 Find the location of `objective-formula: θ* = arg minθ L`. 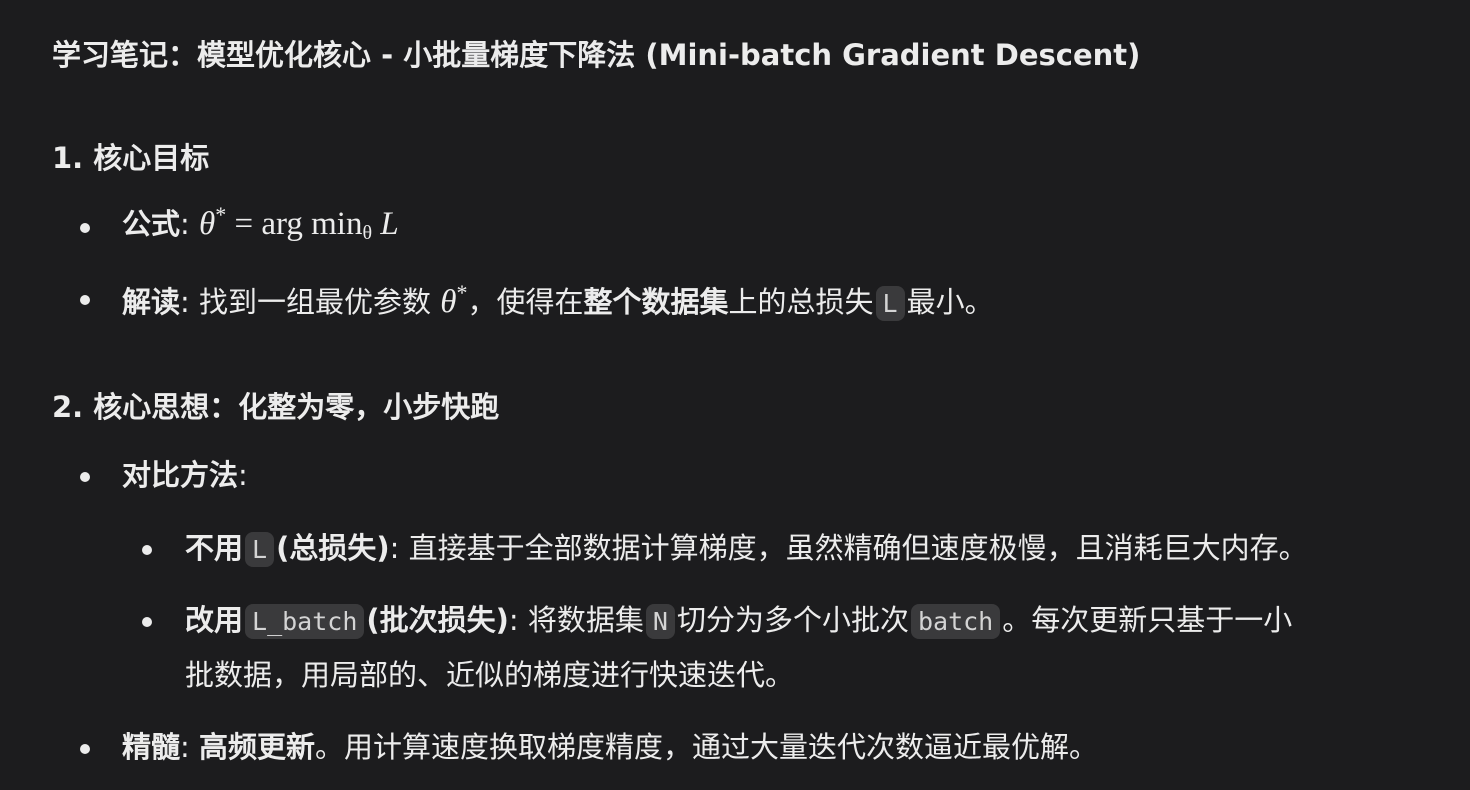

objective-formula: θ* = arg minθ L is located at coordinates (299, 223).